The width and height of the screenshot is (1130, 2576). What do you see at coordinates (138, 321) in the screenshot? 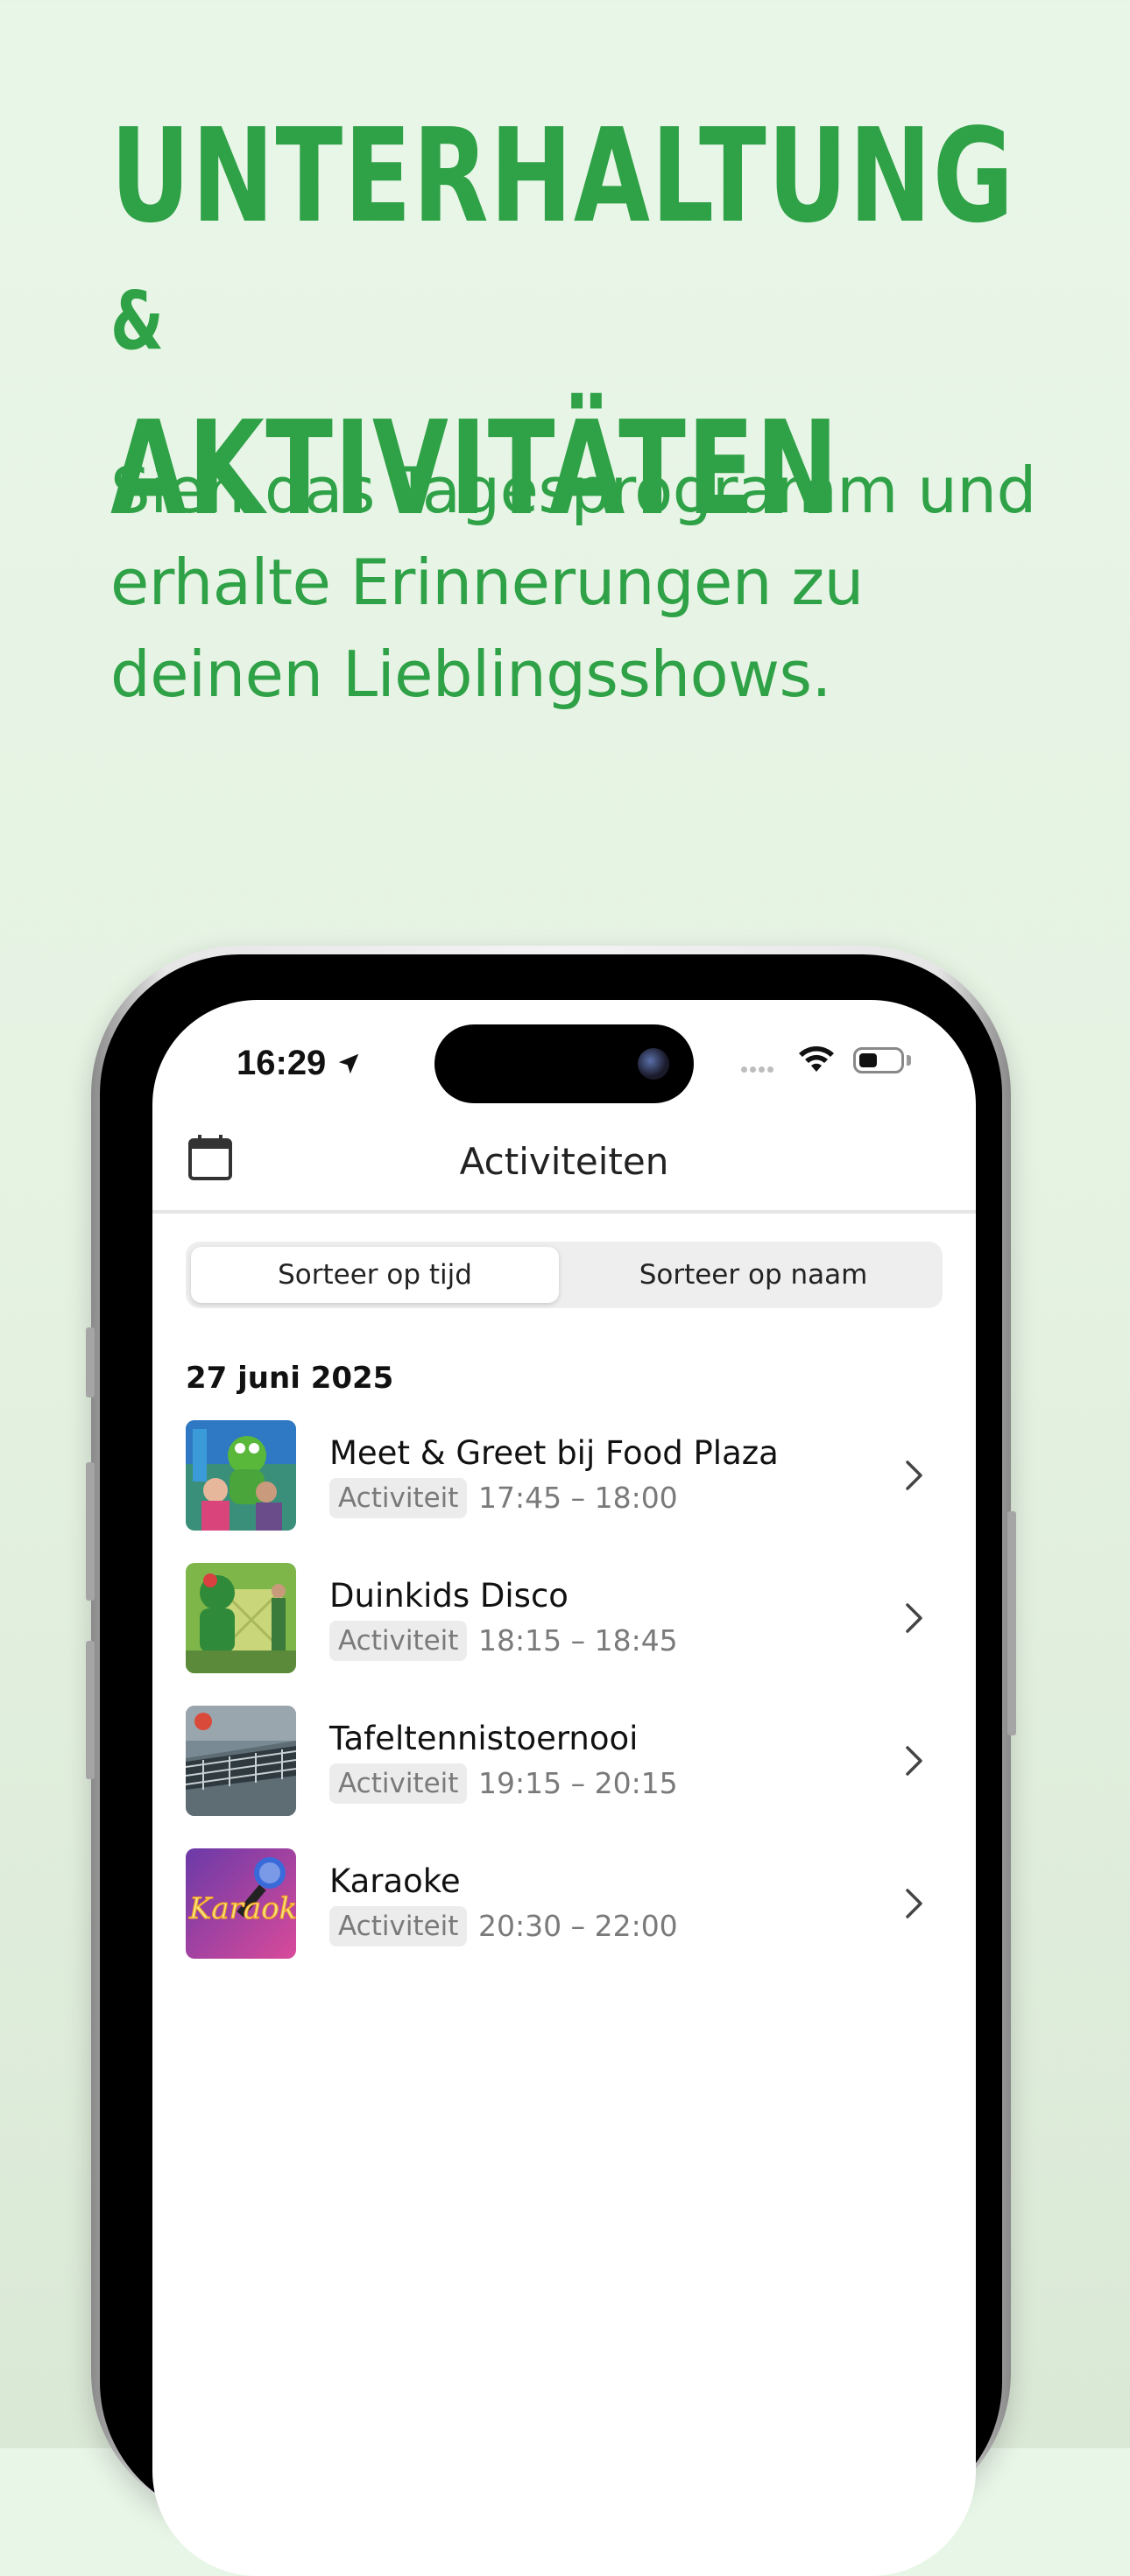
I see `headline-ampersand: &` at bounding box center [138, 321].